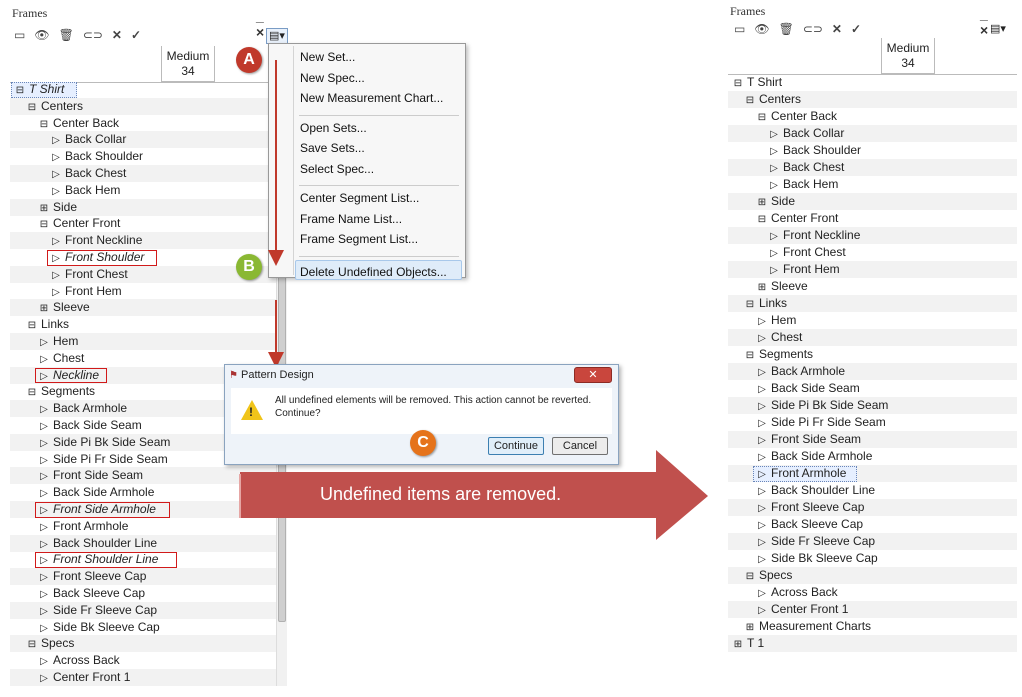  Describe the element at coordinates (773, 303) in the screenshot. I see `tree-node-label: Links` at that location.